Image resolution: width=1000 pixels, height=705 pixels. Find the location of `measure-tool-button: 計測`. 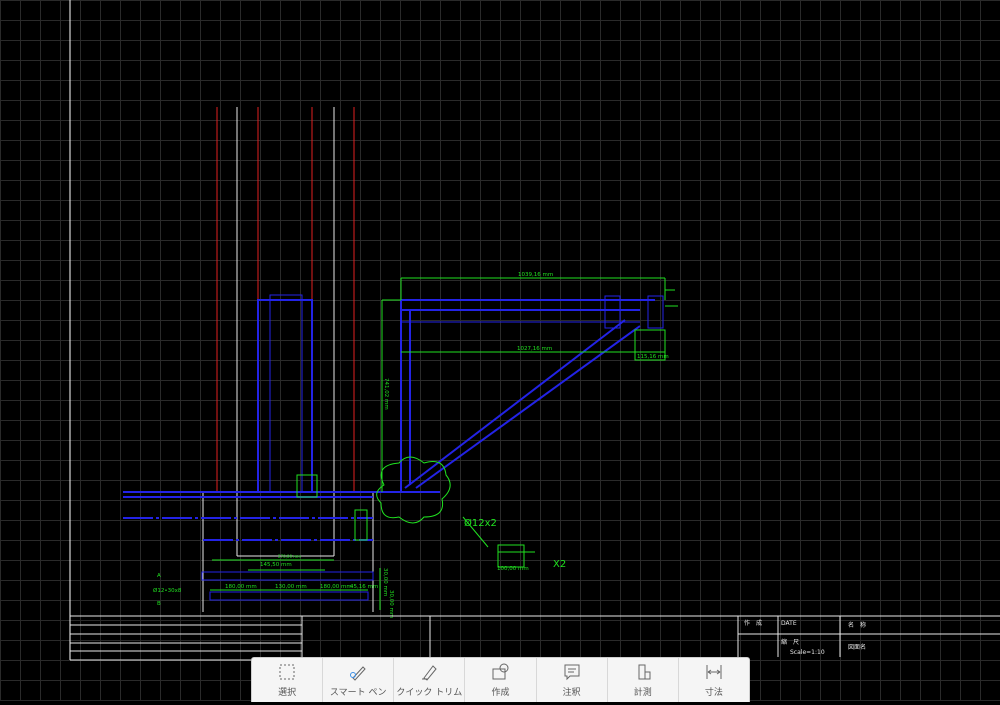

measure-tool-button: 計測 is located at coordinates (643, 680).